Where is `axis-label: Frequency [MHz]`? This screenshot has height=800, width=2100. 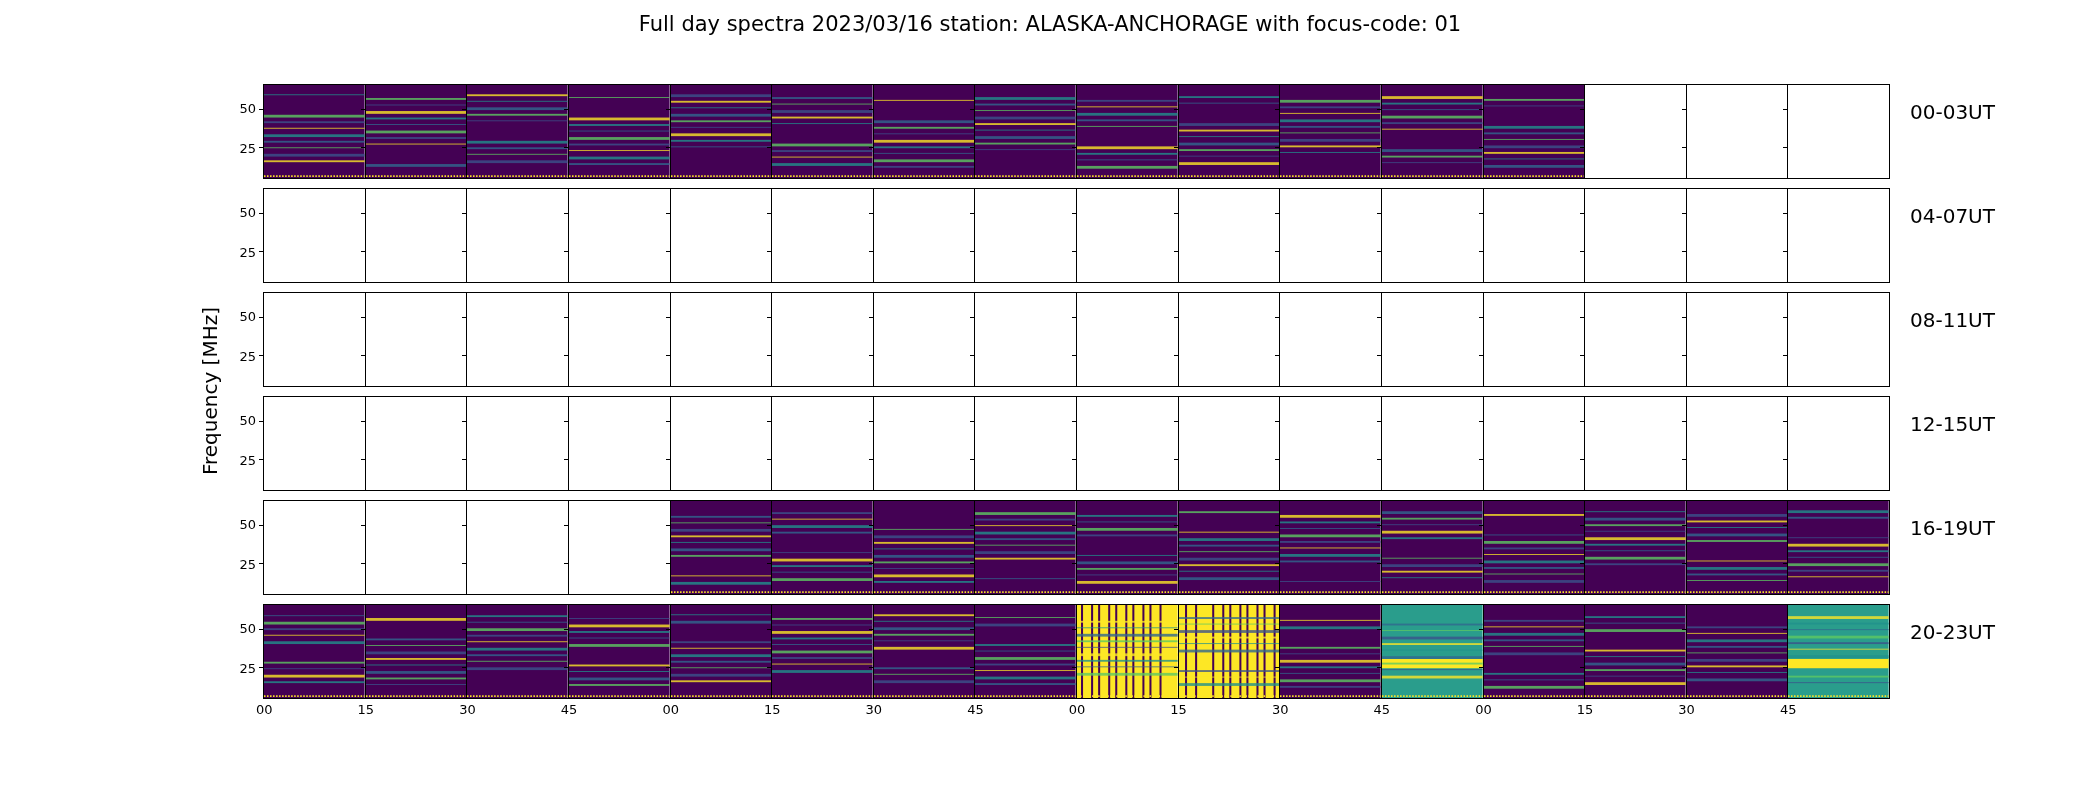 axis-label: Frequency [MHz] is located at coordinates (210, 391).